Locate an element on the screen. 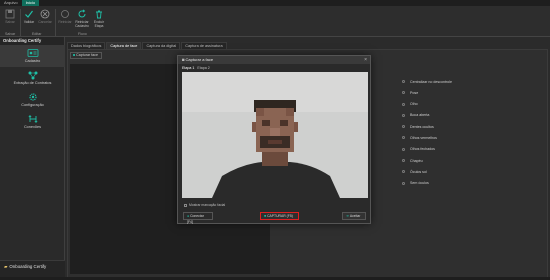 The width and height of the screenshot is (550, 280). sidebar-footer-label: Onboarding Certify is located at coordinates (28, 266).